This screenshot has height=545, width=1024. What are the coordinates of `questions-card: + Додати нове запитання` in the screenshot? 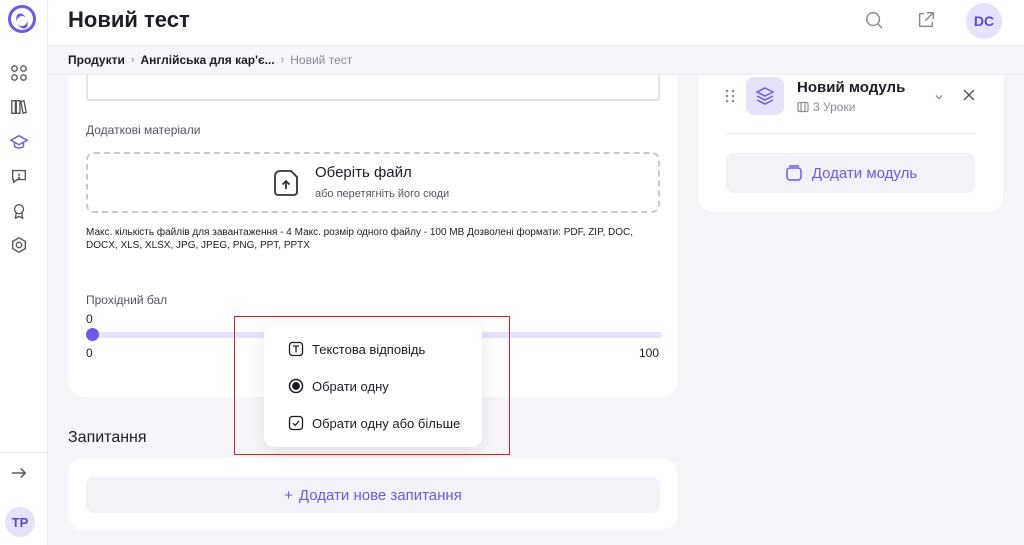 It's located at (373, 494).